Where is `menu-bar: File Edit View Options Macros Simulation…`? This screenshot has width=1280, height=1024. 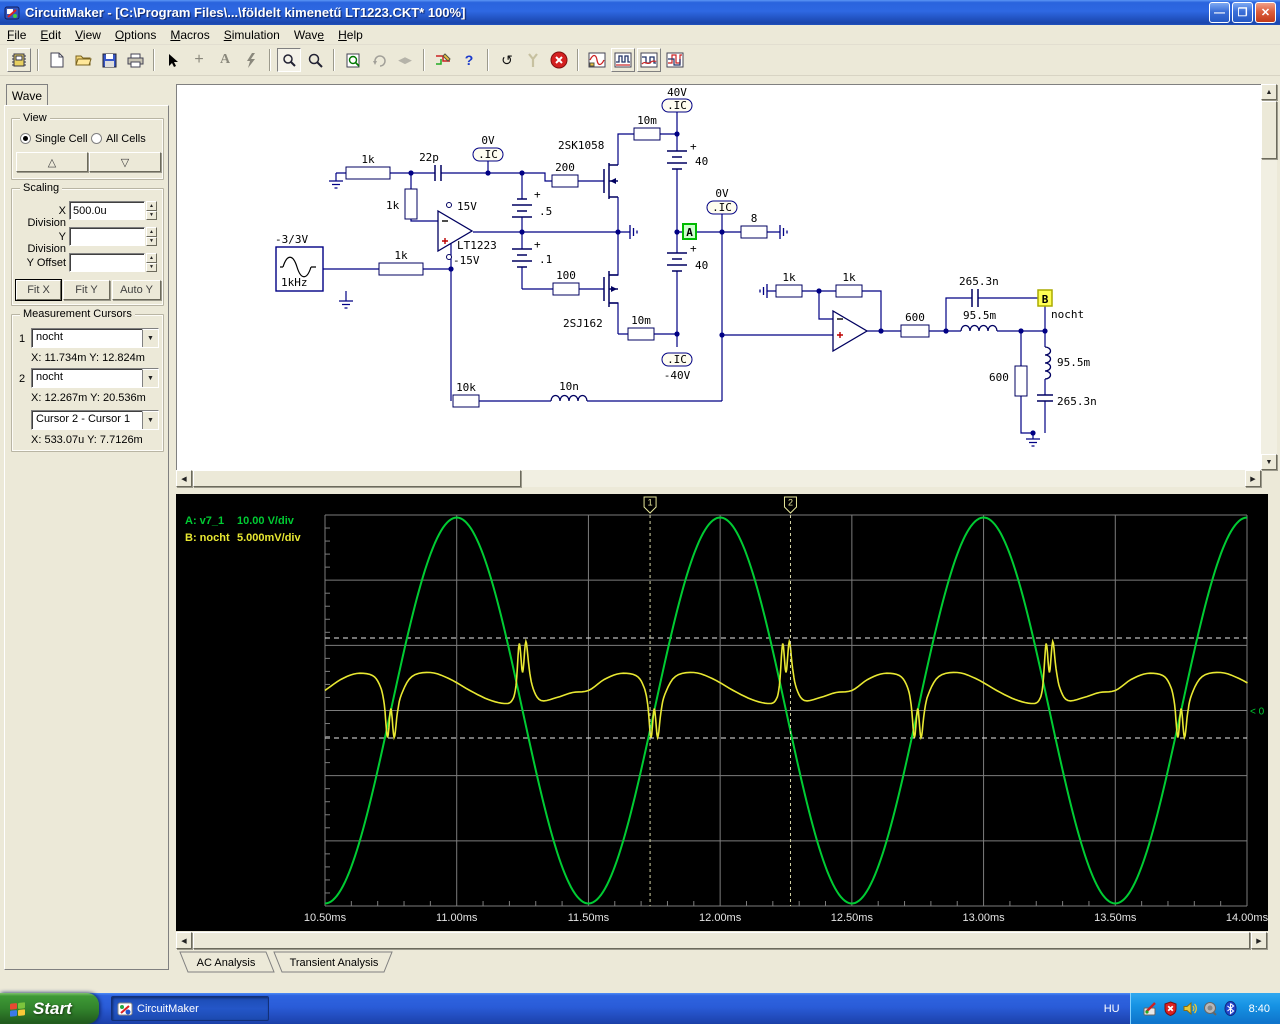 menu-bar: File Edit View Options Macros Simulation… is located at coordinates (640, 35).